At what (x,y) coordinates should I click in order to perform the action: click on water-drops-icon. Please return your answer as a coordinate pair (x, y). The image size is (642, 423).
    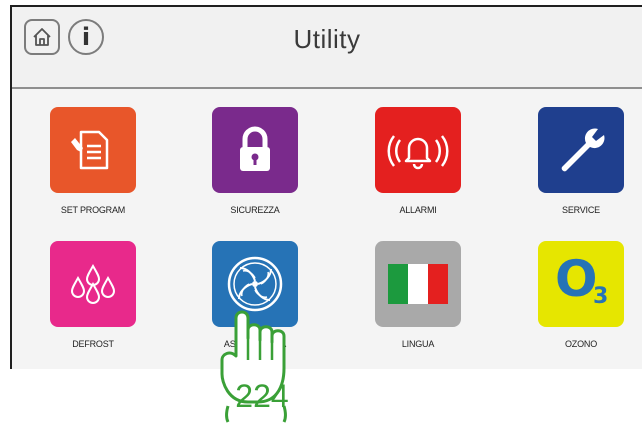
    Looking at the image, I should click on (93, 283).